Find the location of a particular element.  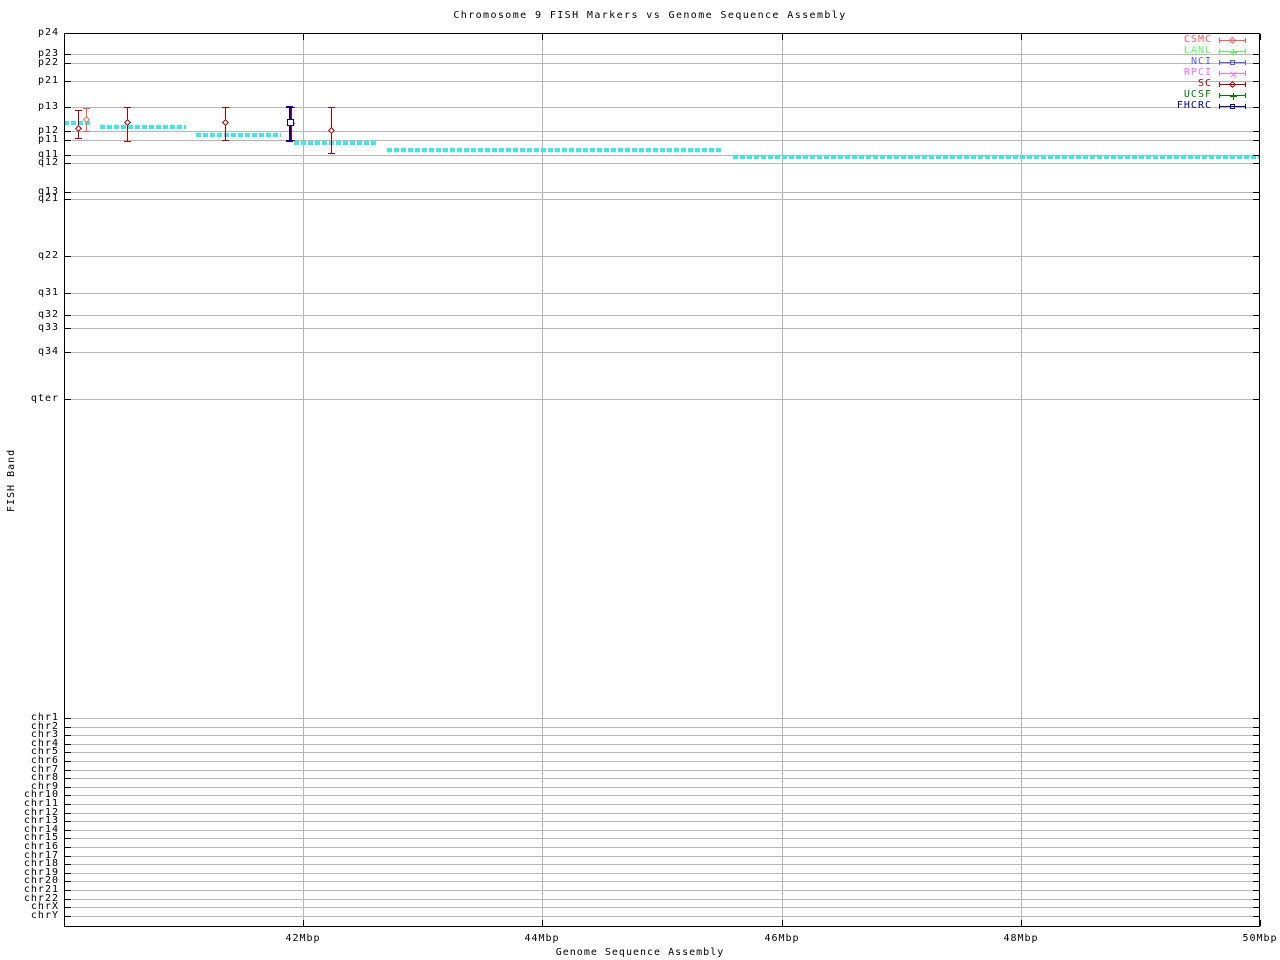

y-tick-label-q21: q21 is located at coordinates (48, 198).